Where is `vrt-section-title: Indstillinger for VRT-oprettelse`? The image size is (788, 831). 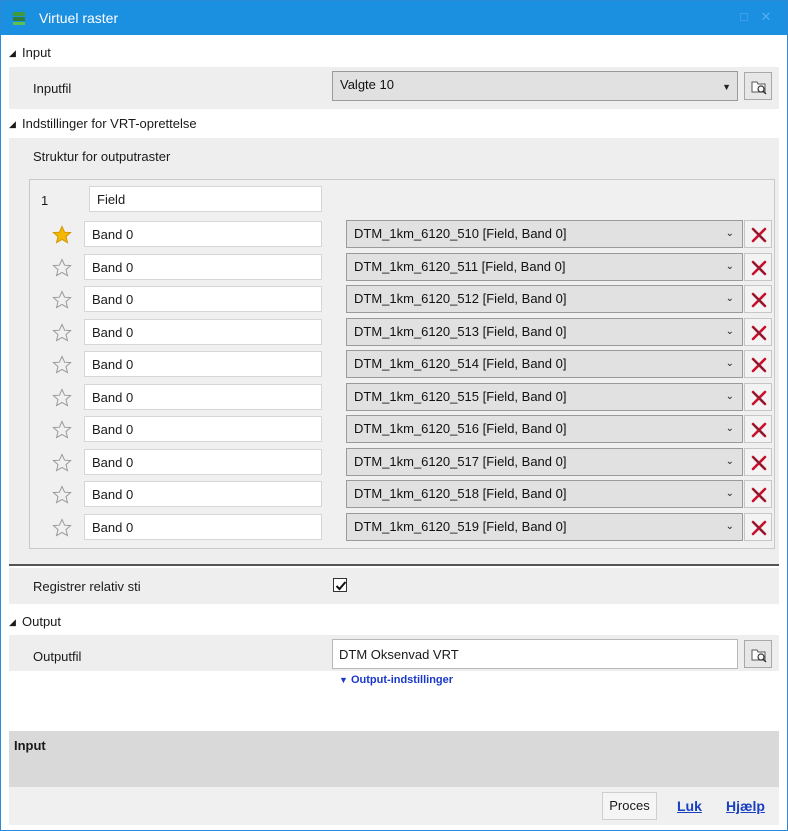 vrt-section-title: Indstillinger for VRT-oprettelse is located at coordinates (109, 123).